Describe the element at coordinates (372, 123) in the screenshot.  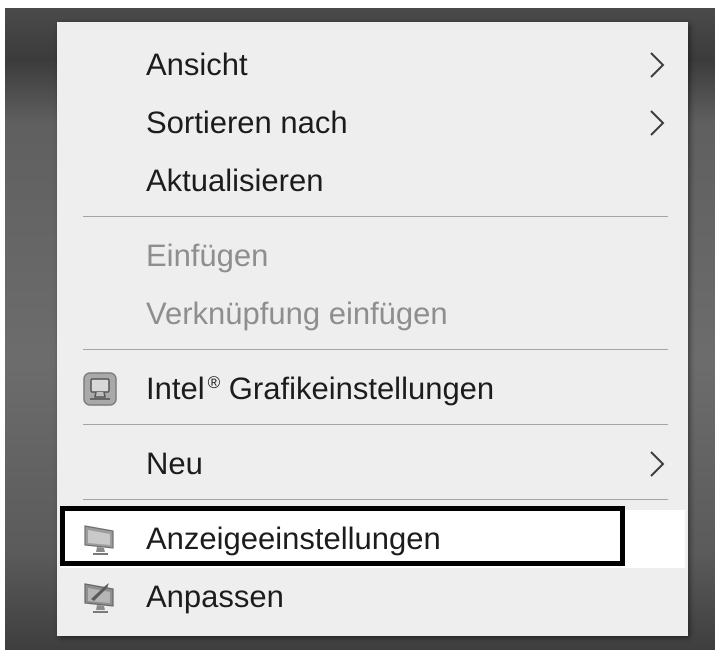
I see `menu-item: Sortieren nach` at that location.